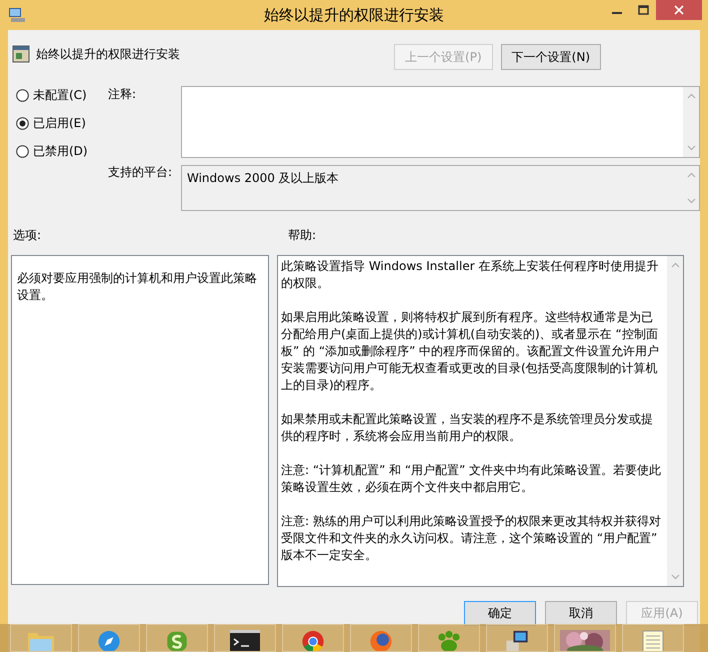 The image size is (708, 652). Describe the element at coordinates (263, 178) in the screenshot. I see `platform-value: Windows 2000 及以上版本` at that location.